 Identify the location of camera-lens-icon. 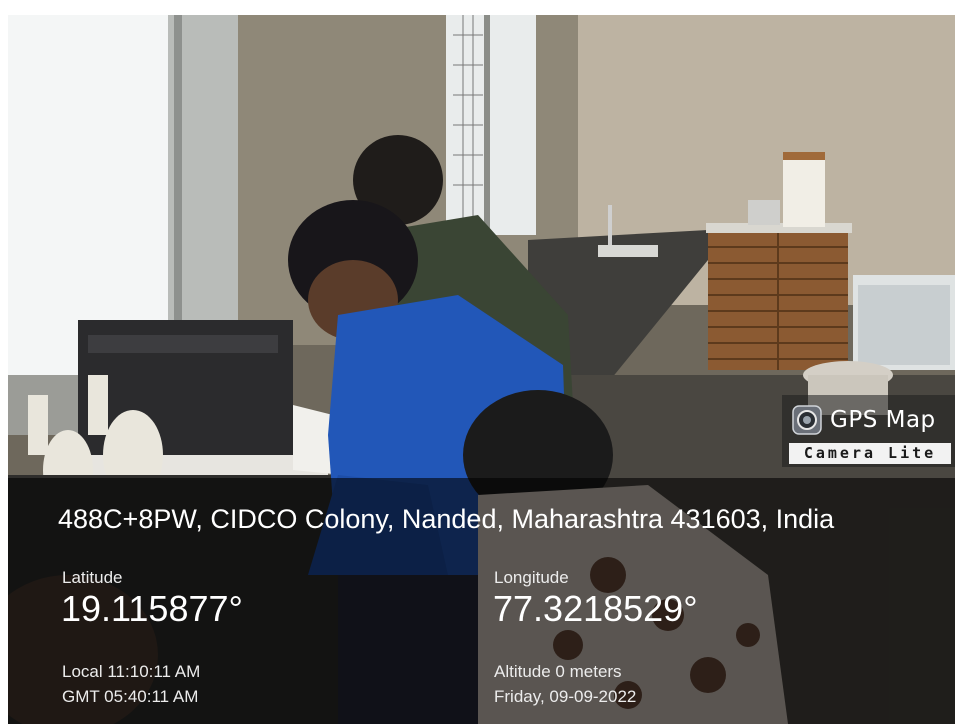
(807, 420).